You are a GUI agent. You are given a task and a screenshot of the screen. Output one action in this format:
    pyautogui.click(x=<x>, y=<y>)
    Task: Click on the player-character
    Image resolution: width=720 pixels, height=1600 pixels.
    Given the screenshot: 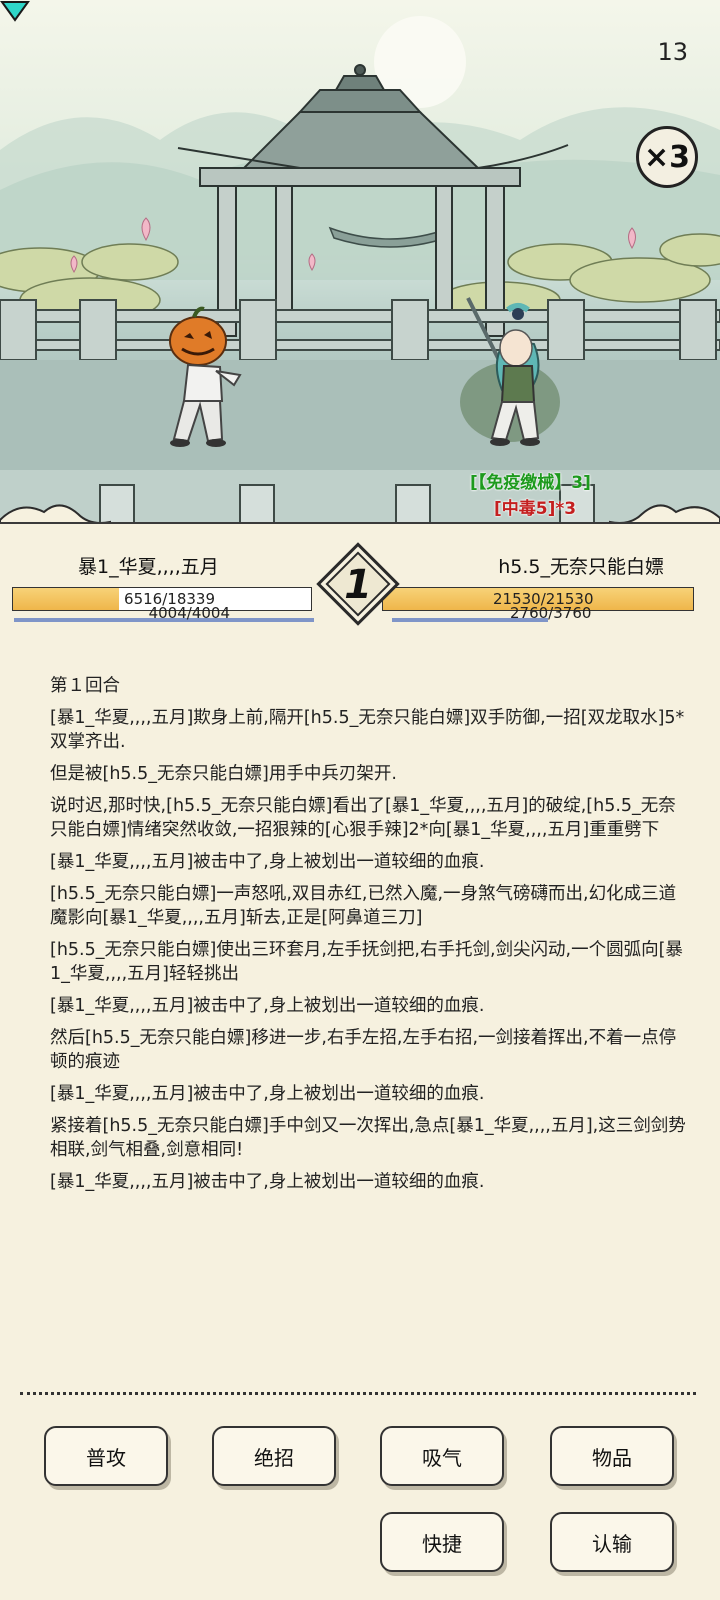 What is the action you would take?
    pyautogui.click(x=205, y=376)
    